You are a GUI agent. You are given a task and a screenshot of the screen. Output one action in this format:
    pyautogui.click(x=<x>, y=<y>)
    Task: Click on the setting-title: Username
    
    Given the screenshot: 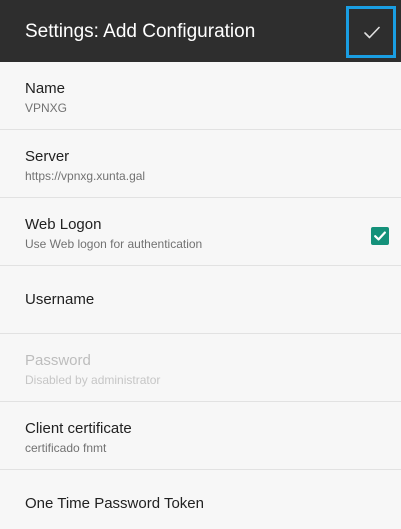 What is the action you would take?
    pyautogui.click(x=60, y=299)
    